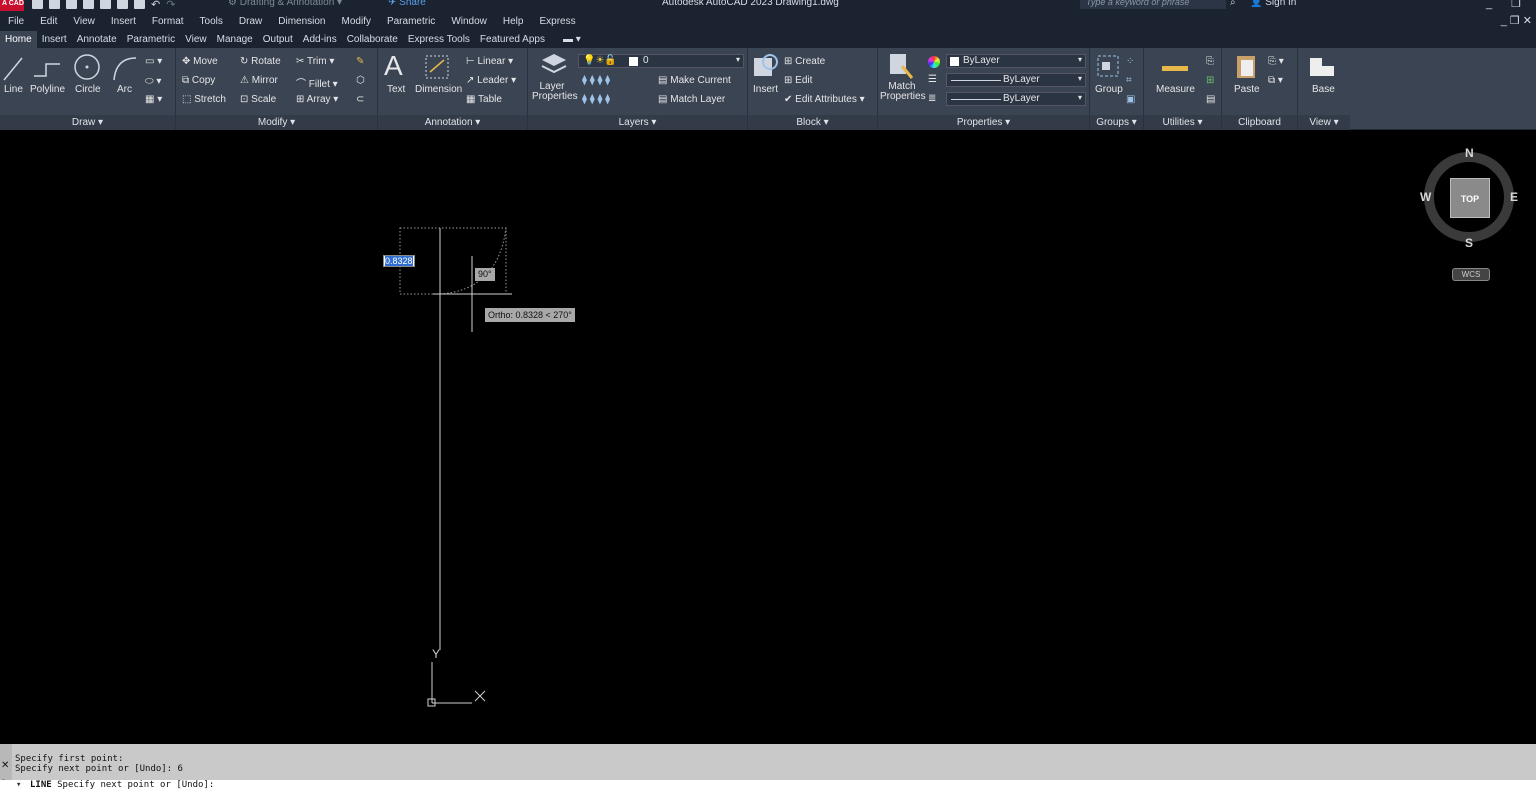  I want to click on tab-annotate: Annotate, so click(97, 39).